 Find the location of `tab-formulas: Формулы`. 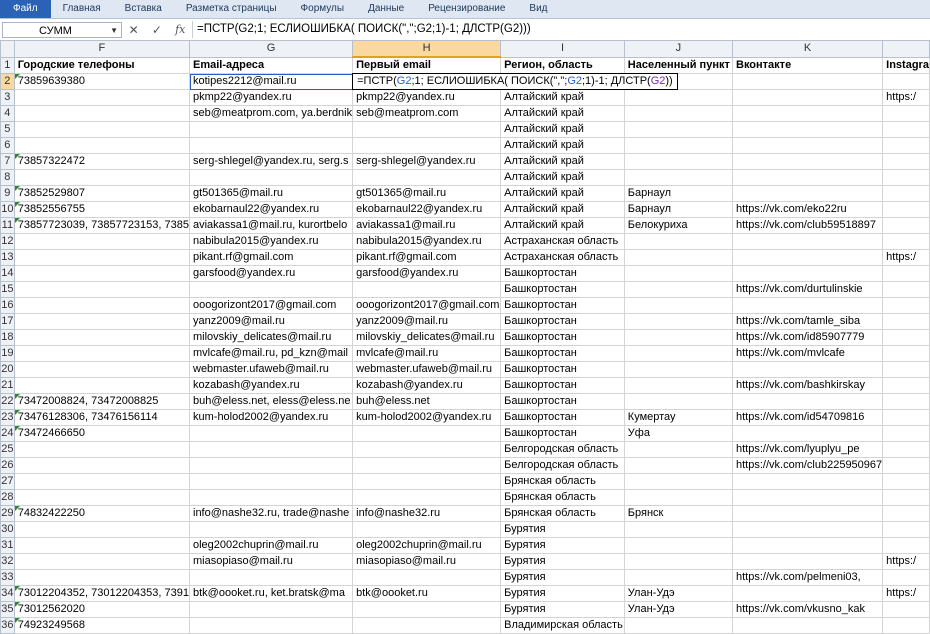

tab-formulas: Формулы is located at coordinates (323, 9).